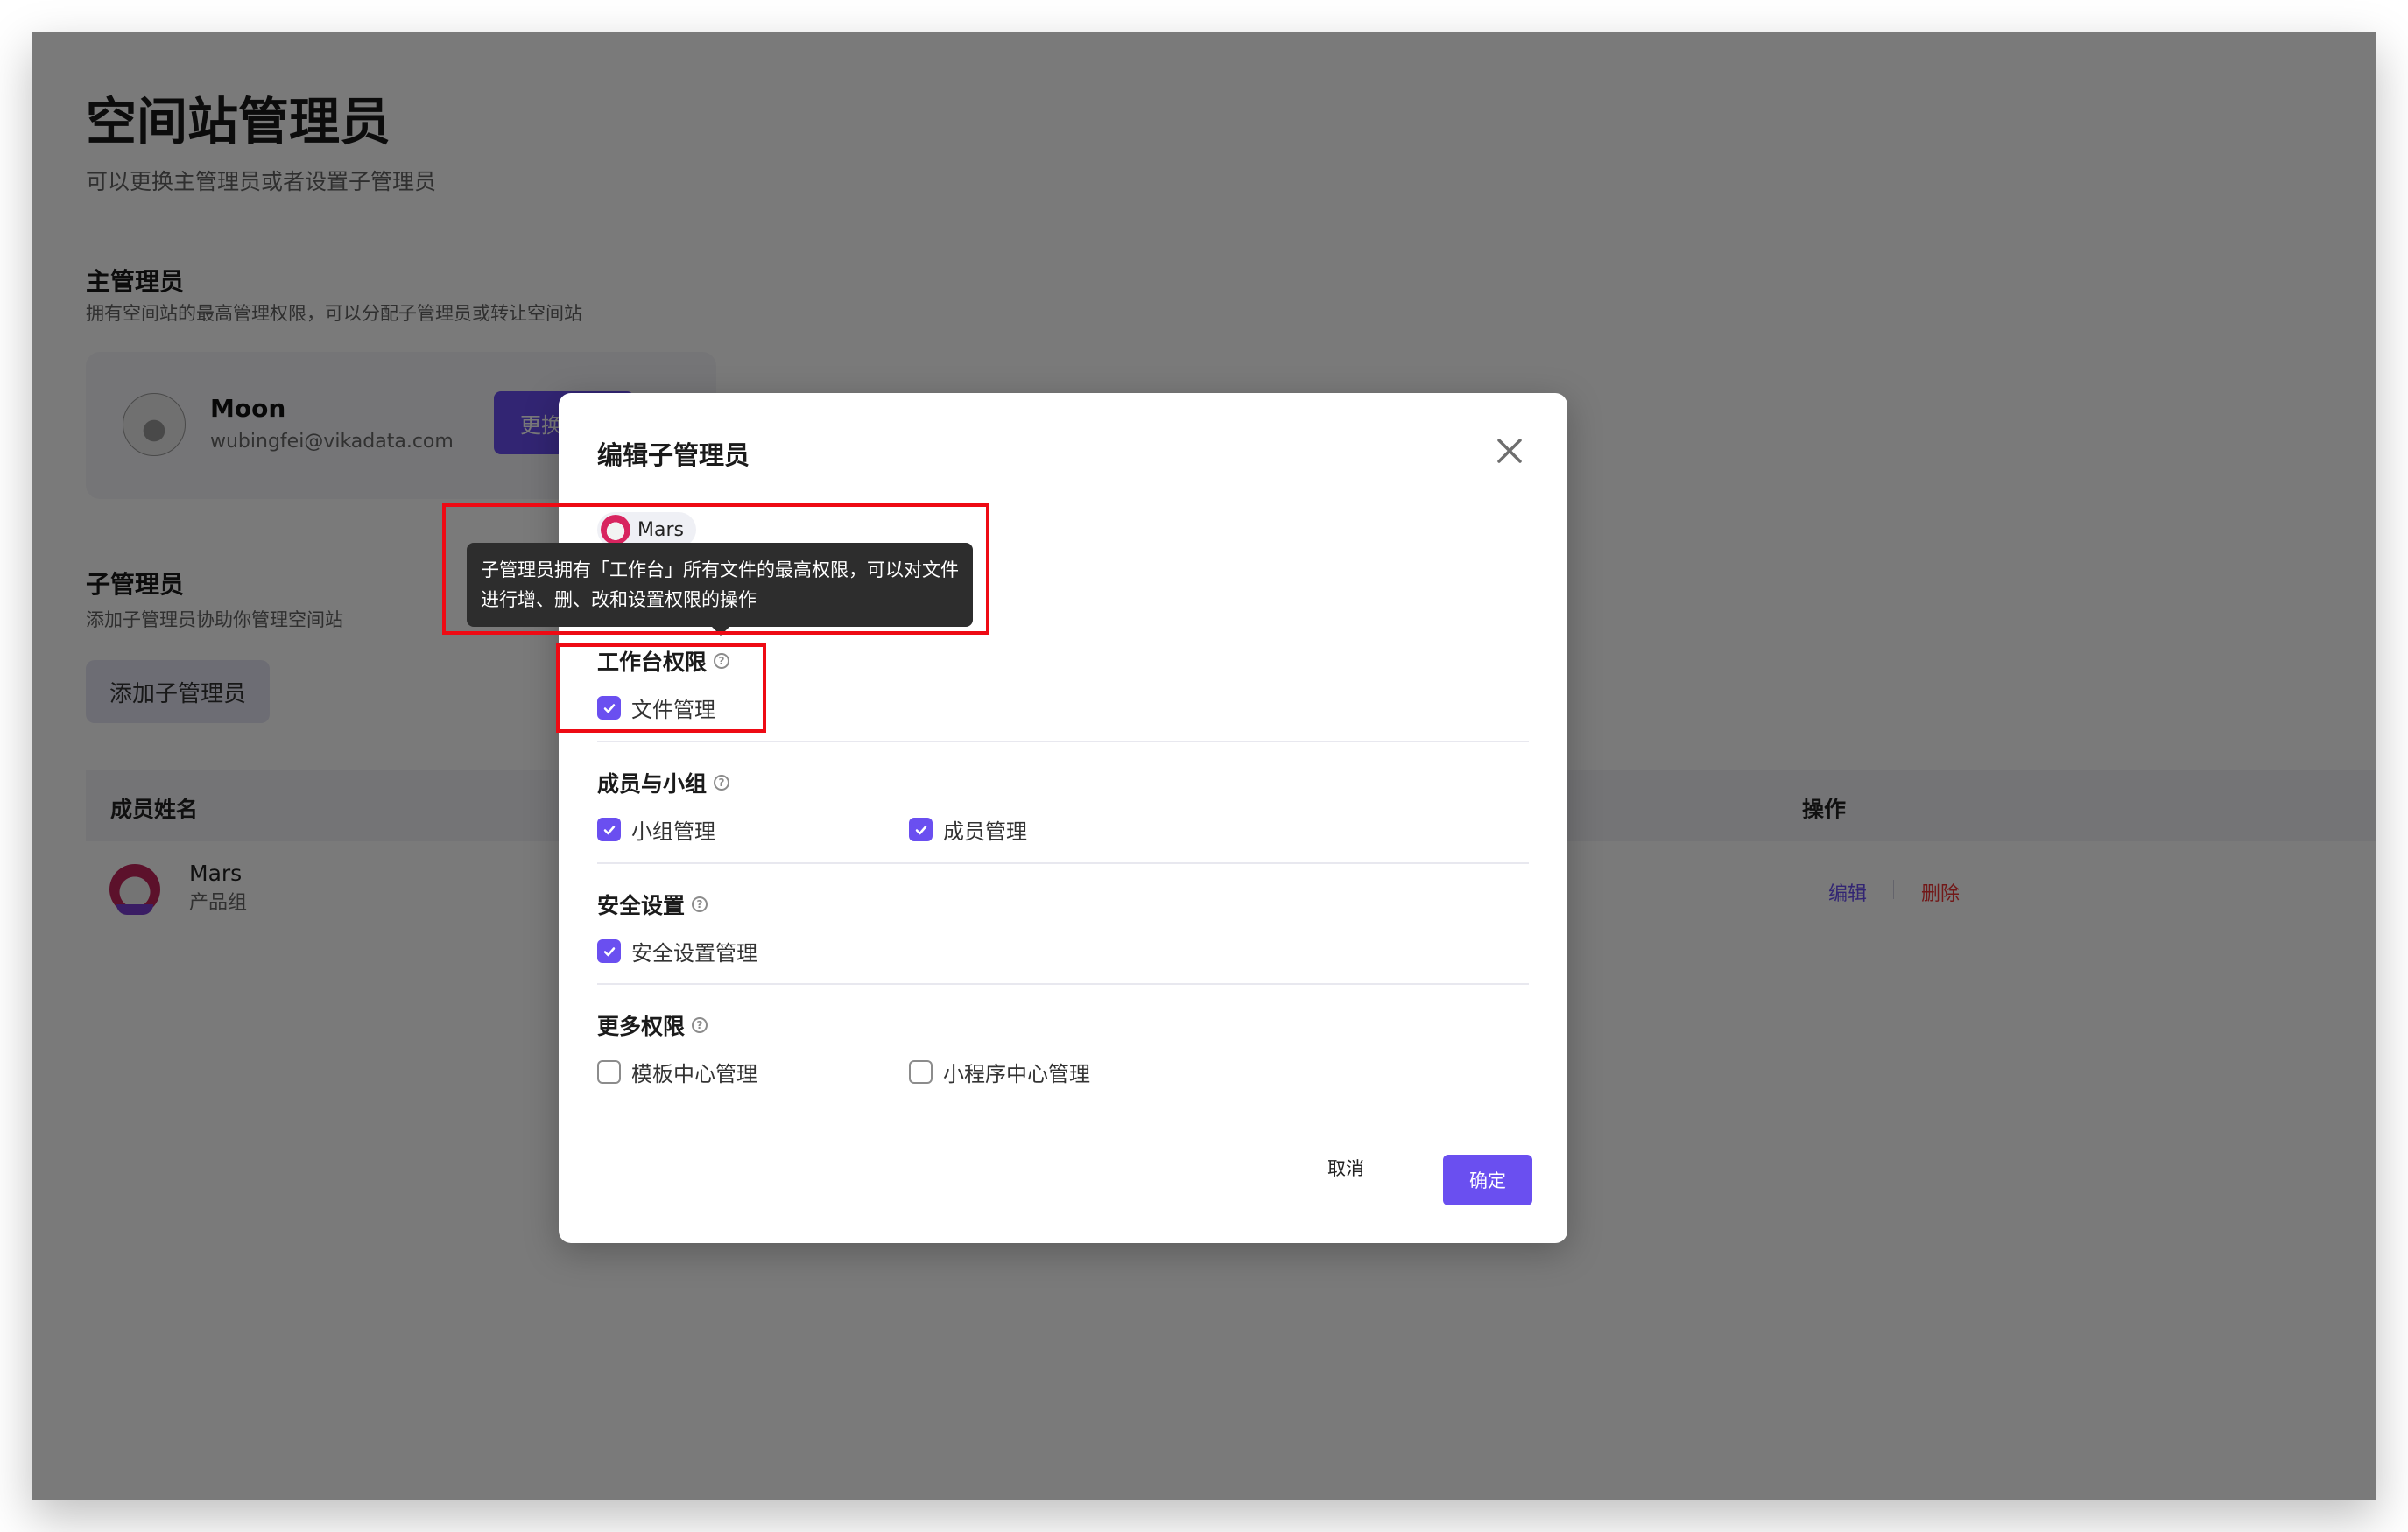  I want to click on close-button, so click(1509, 451).